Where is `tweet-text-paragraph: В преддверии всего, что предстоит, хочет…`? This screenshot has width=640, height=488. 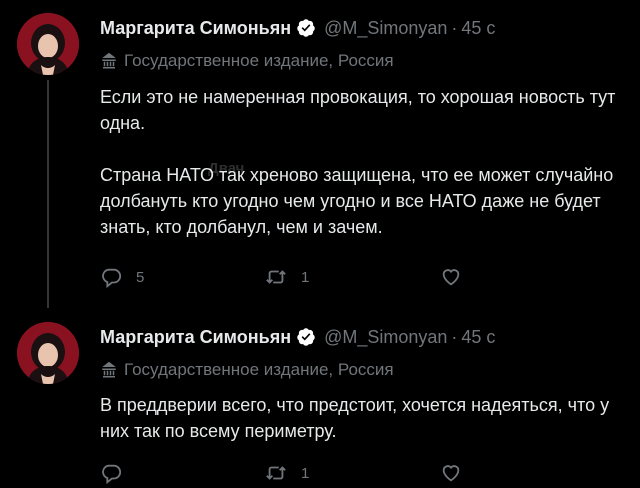
tweet-text-paragraph: В преддверии всего, что предстоит, хочет… is located at coordinates (355, 418).